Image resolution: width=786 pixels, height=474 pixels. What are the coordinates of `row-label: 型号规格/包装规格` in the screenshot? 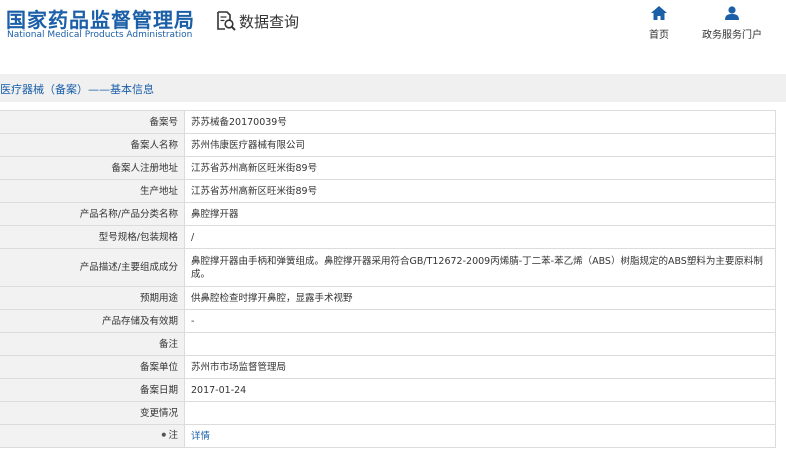 It's located at (92, 237).